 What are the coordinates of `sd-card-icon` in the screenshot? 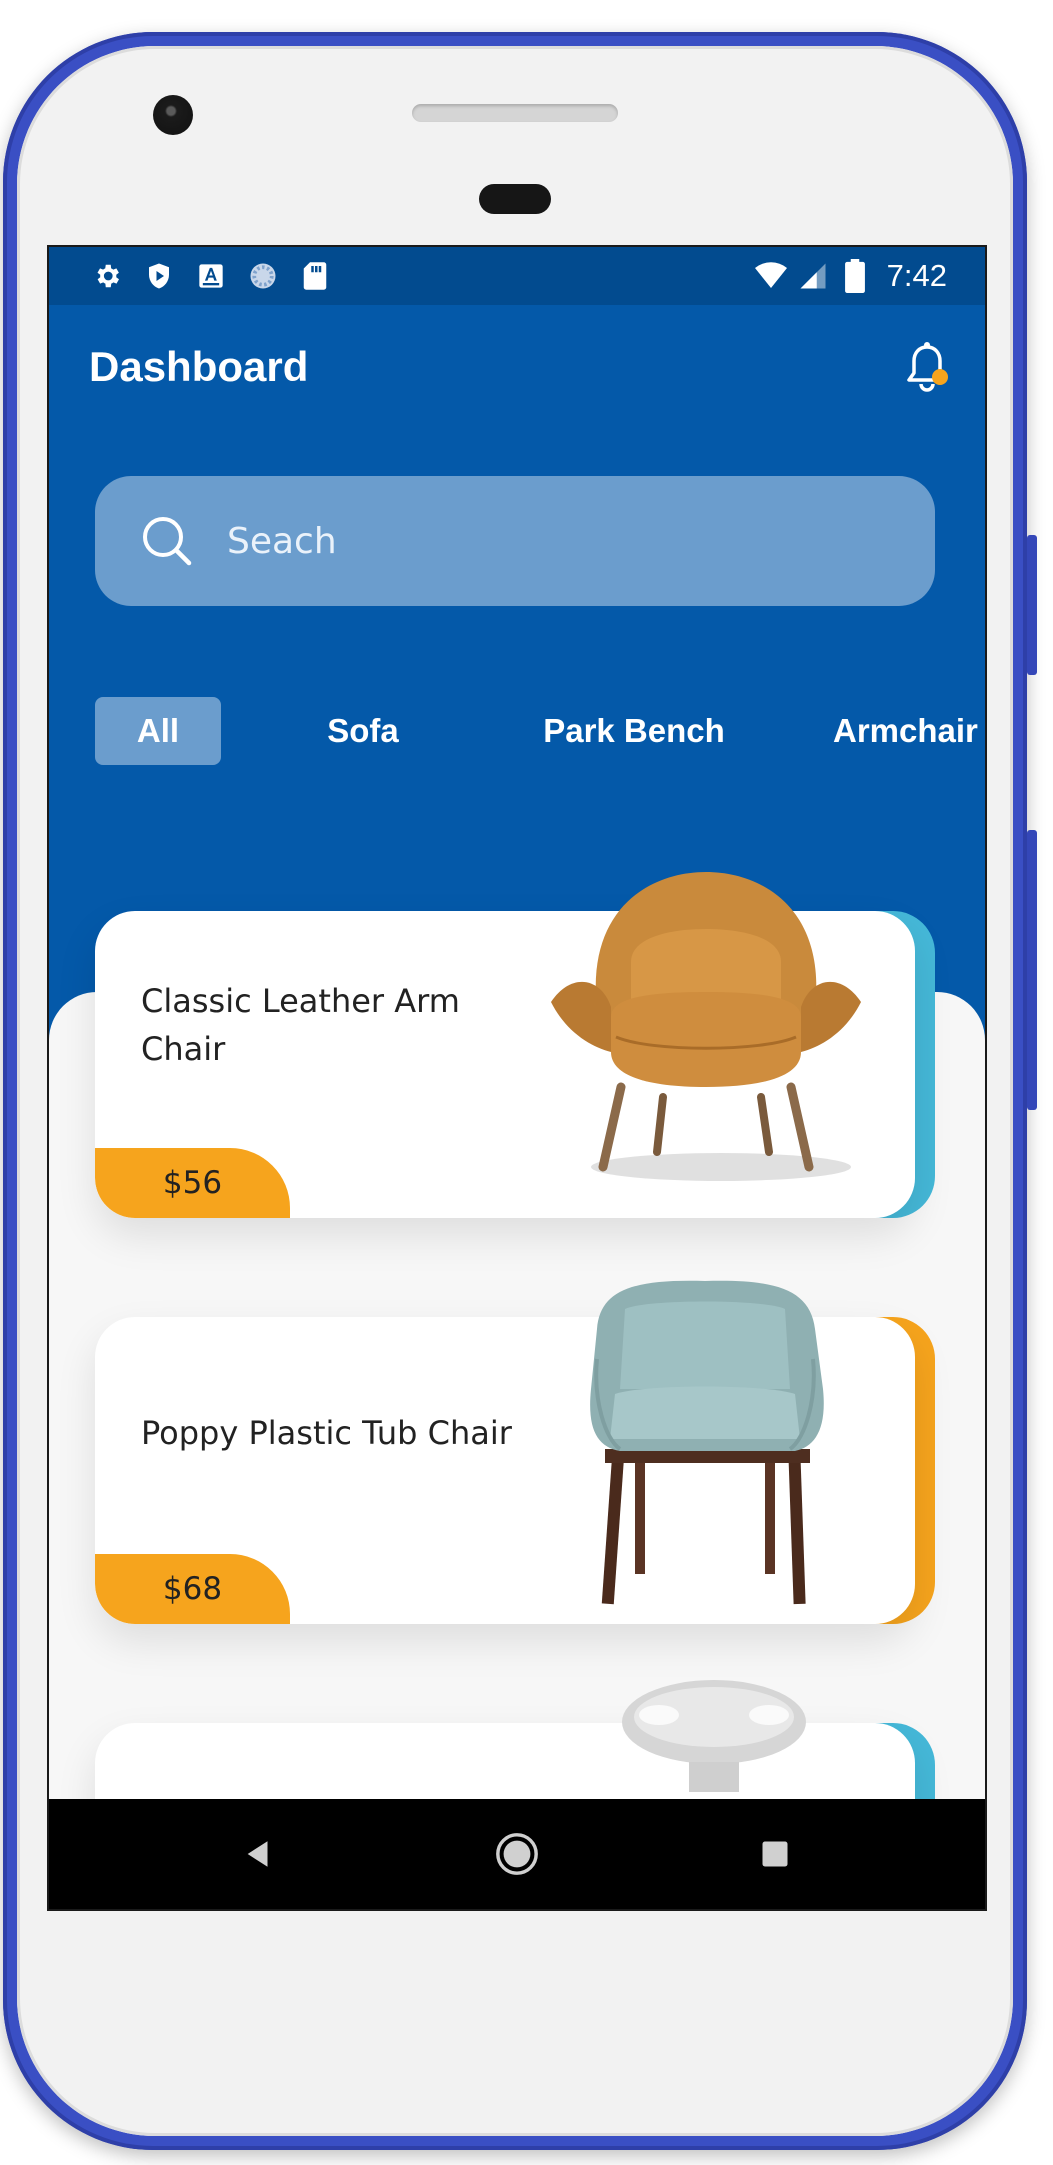 It's located at (315, 276).